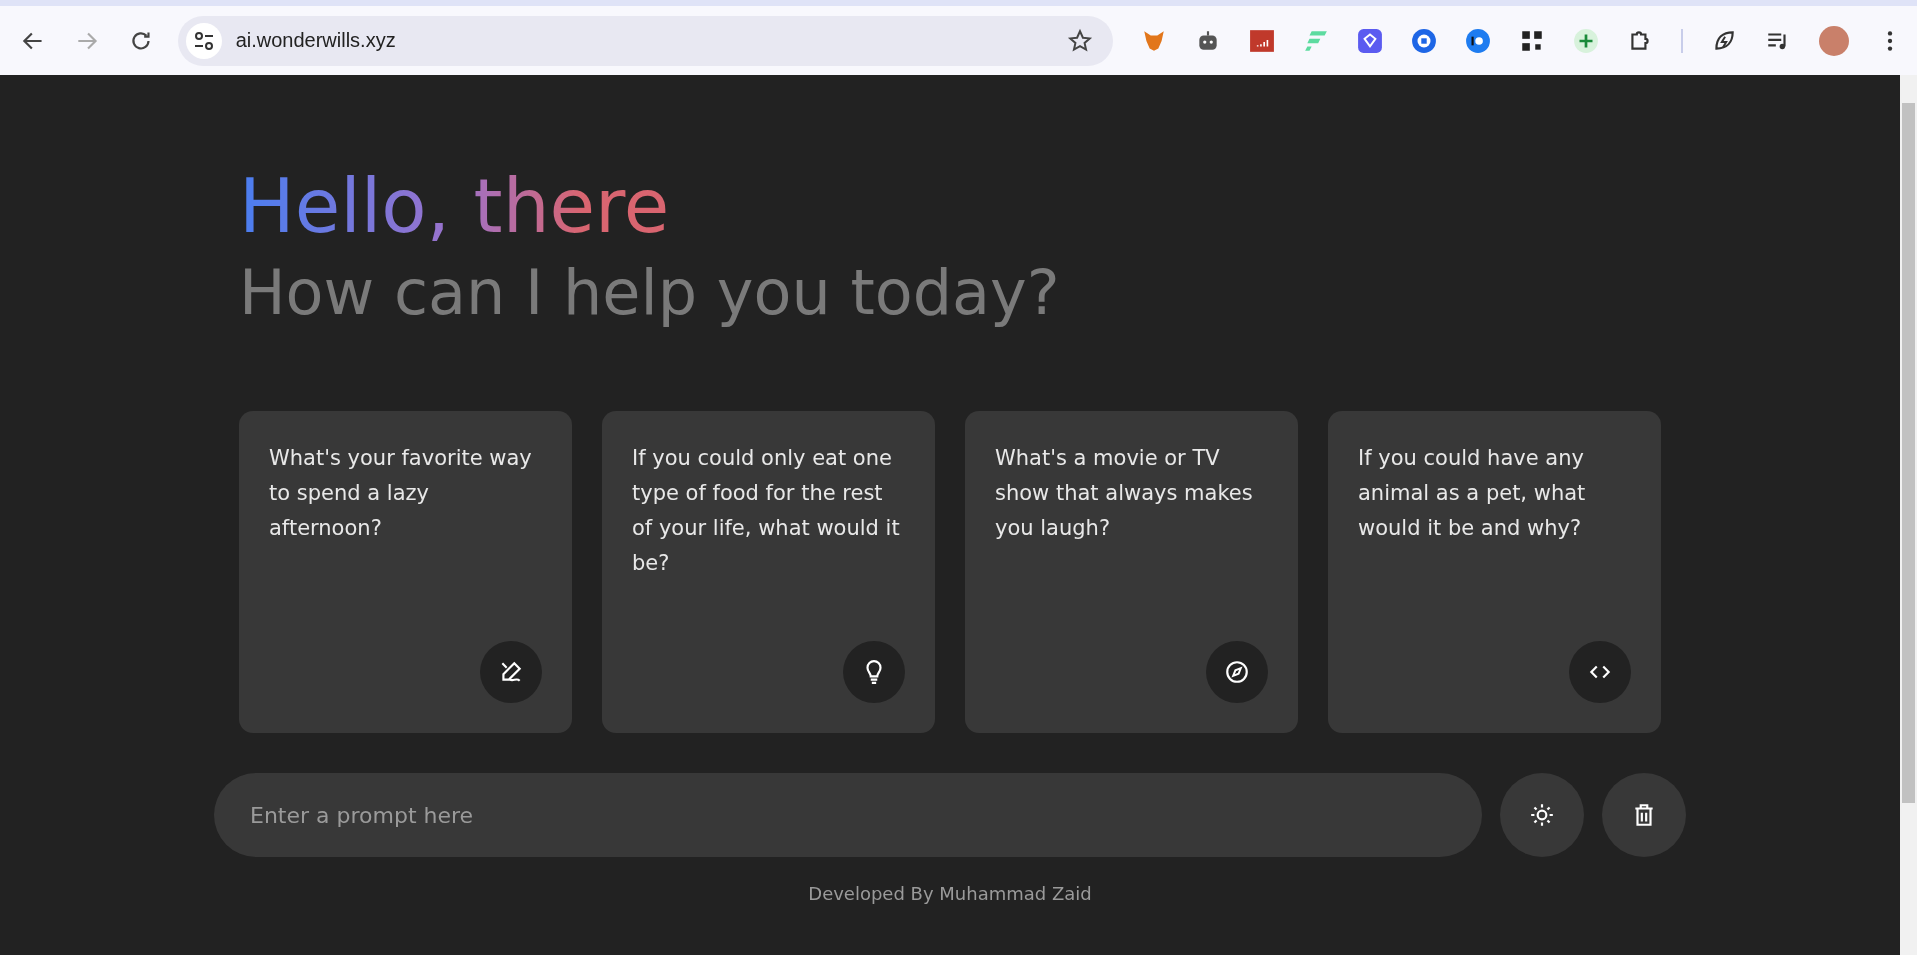 The width and height of the screenshot is (1917, 955). What do you see at coordinates (848, 815) in the screenshot?
I see `prompt-input: Enter a prompt here` at bounding box center [848, 815].